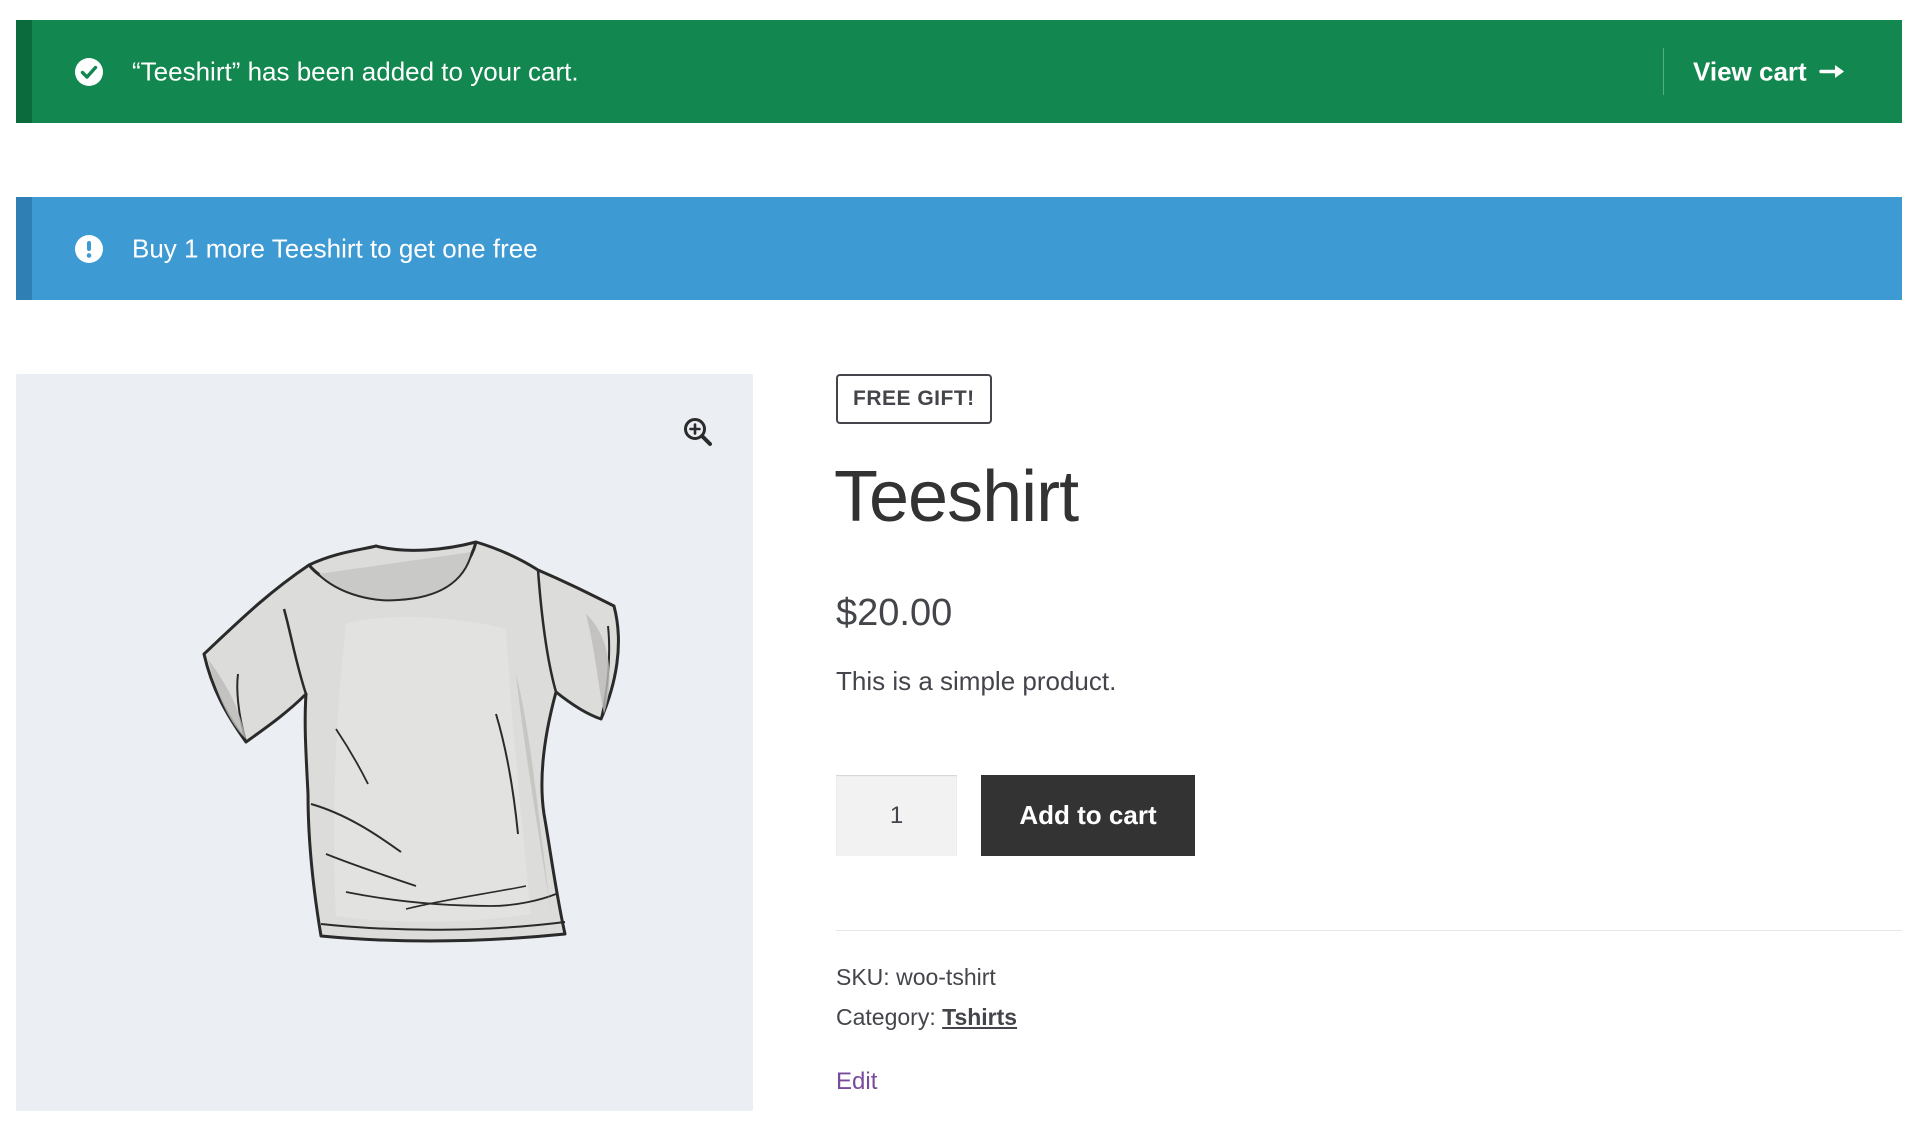 The height and width of the screenshot is (1134, 1920). Describe the element at coordinates (959, 248) in the screenshot. I see `promo-info-notice: Buy 1 more Teeshirt to get one free` at that location.